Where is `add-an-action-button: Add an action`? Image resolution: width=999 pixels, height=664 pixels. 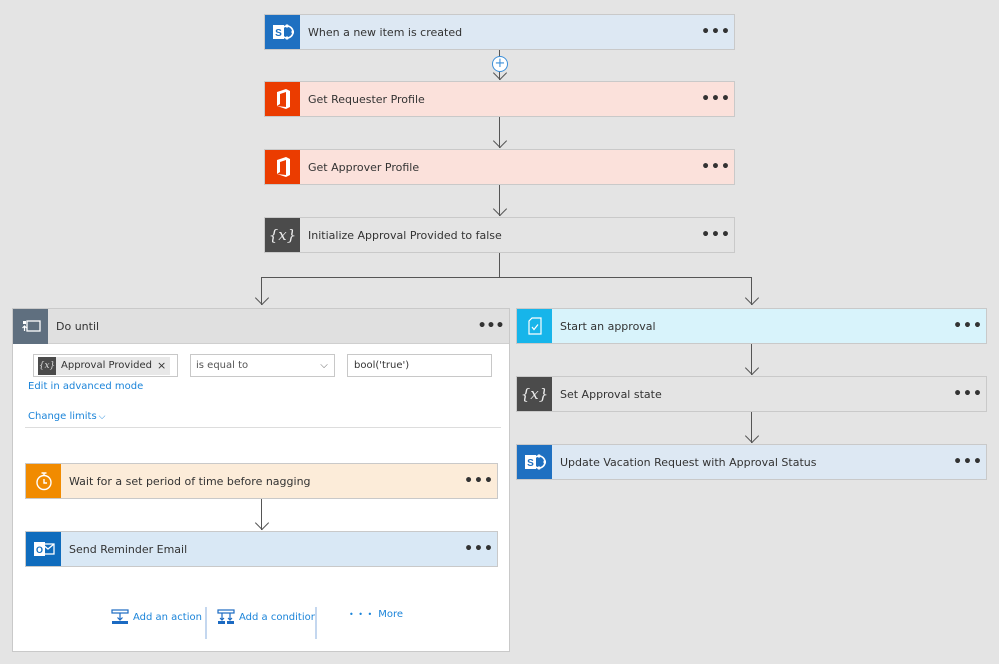 add-an-action-button: Add an action is located at coordinates (156, 617).